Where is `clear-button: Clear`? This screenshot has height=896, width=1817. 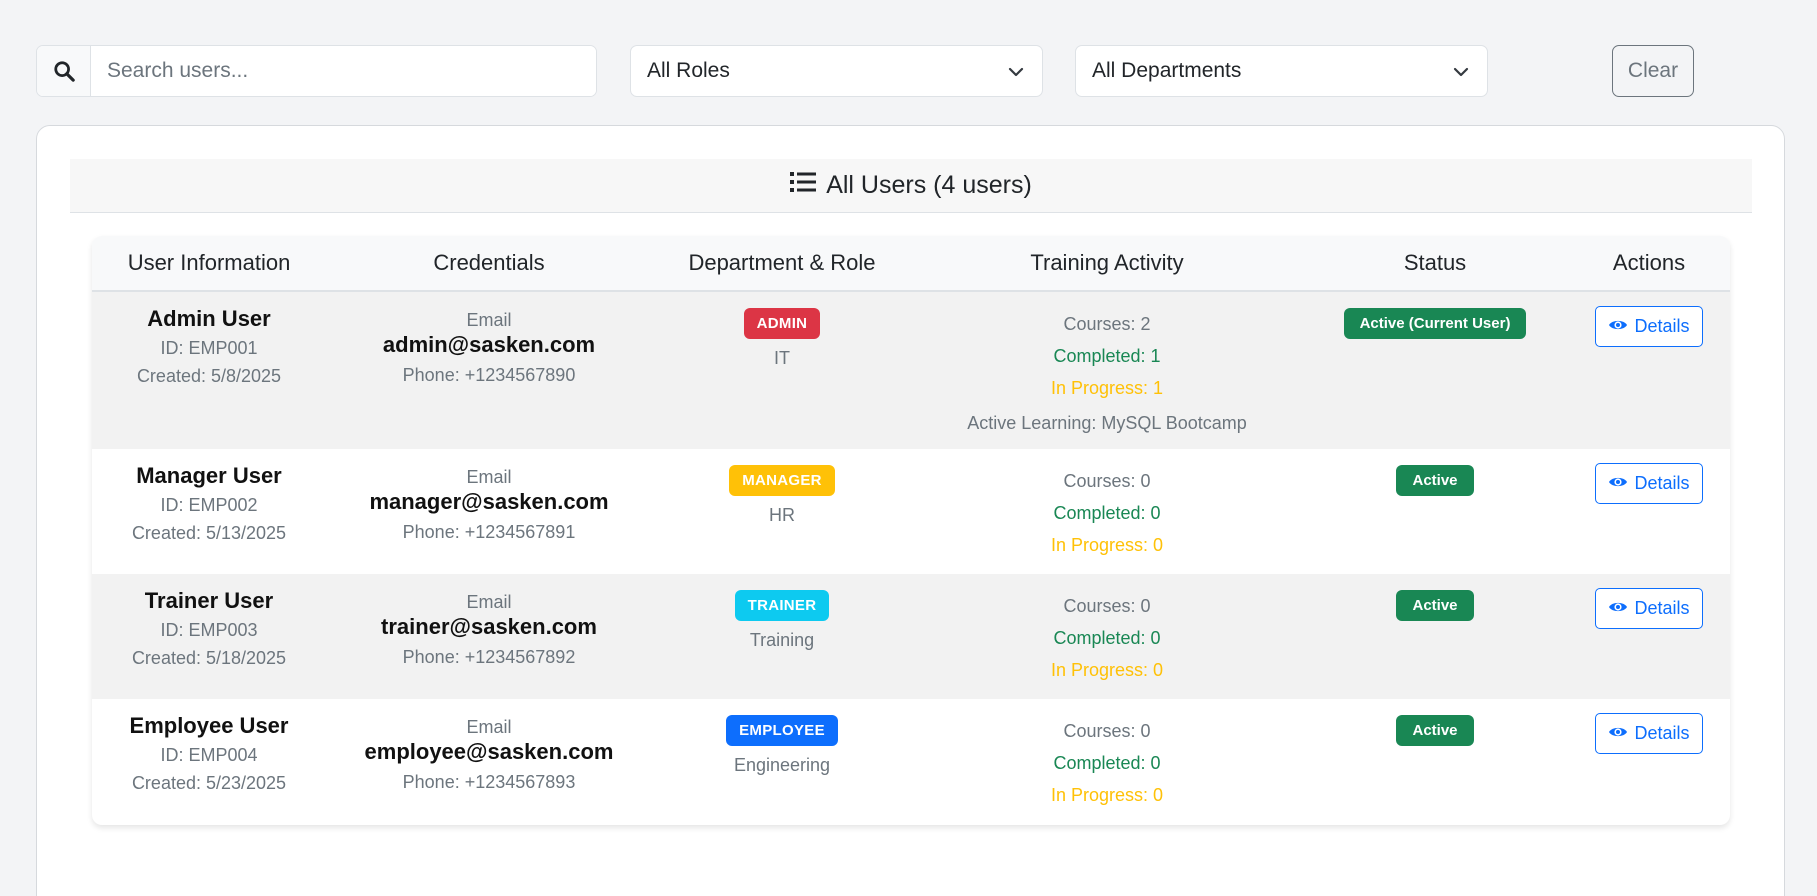
clear-button: Clear is located at coordinates (1653, 71).